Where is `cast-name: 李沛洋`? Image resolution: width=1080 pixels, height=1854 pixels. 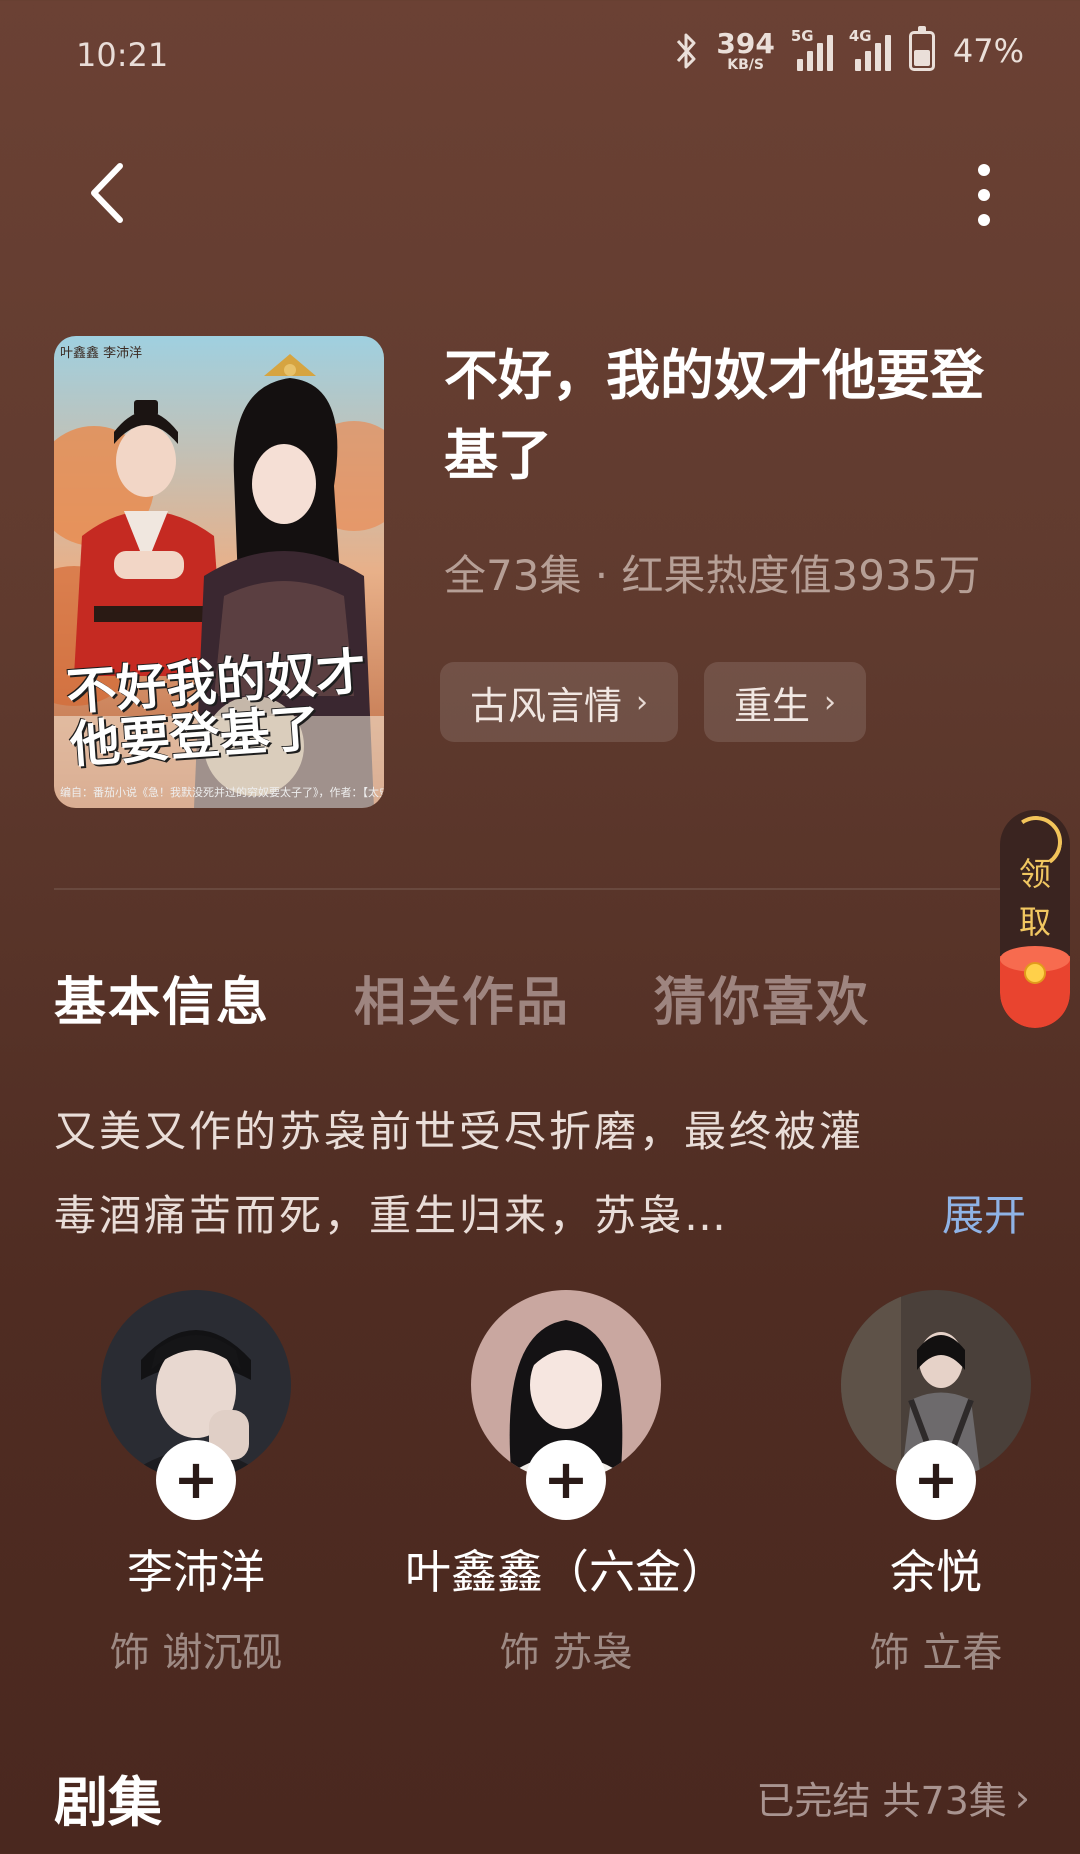
cast-name: 李沛洋 is located at coordinates (196, 1572).